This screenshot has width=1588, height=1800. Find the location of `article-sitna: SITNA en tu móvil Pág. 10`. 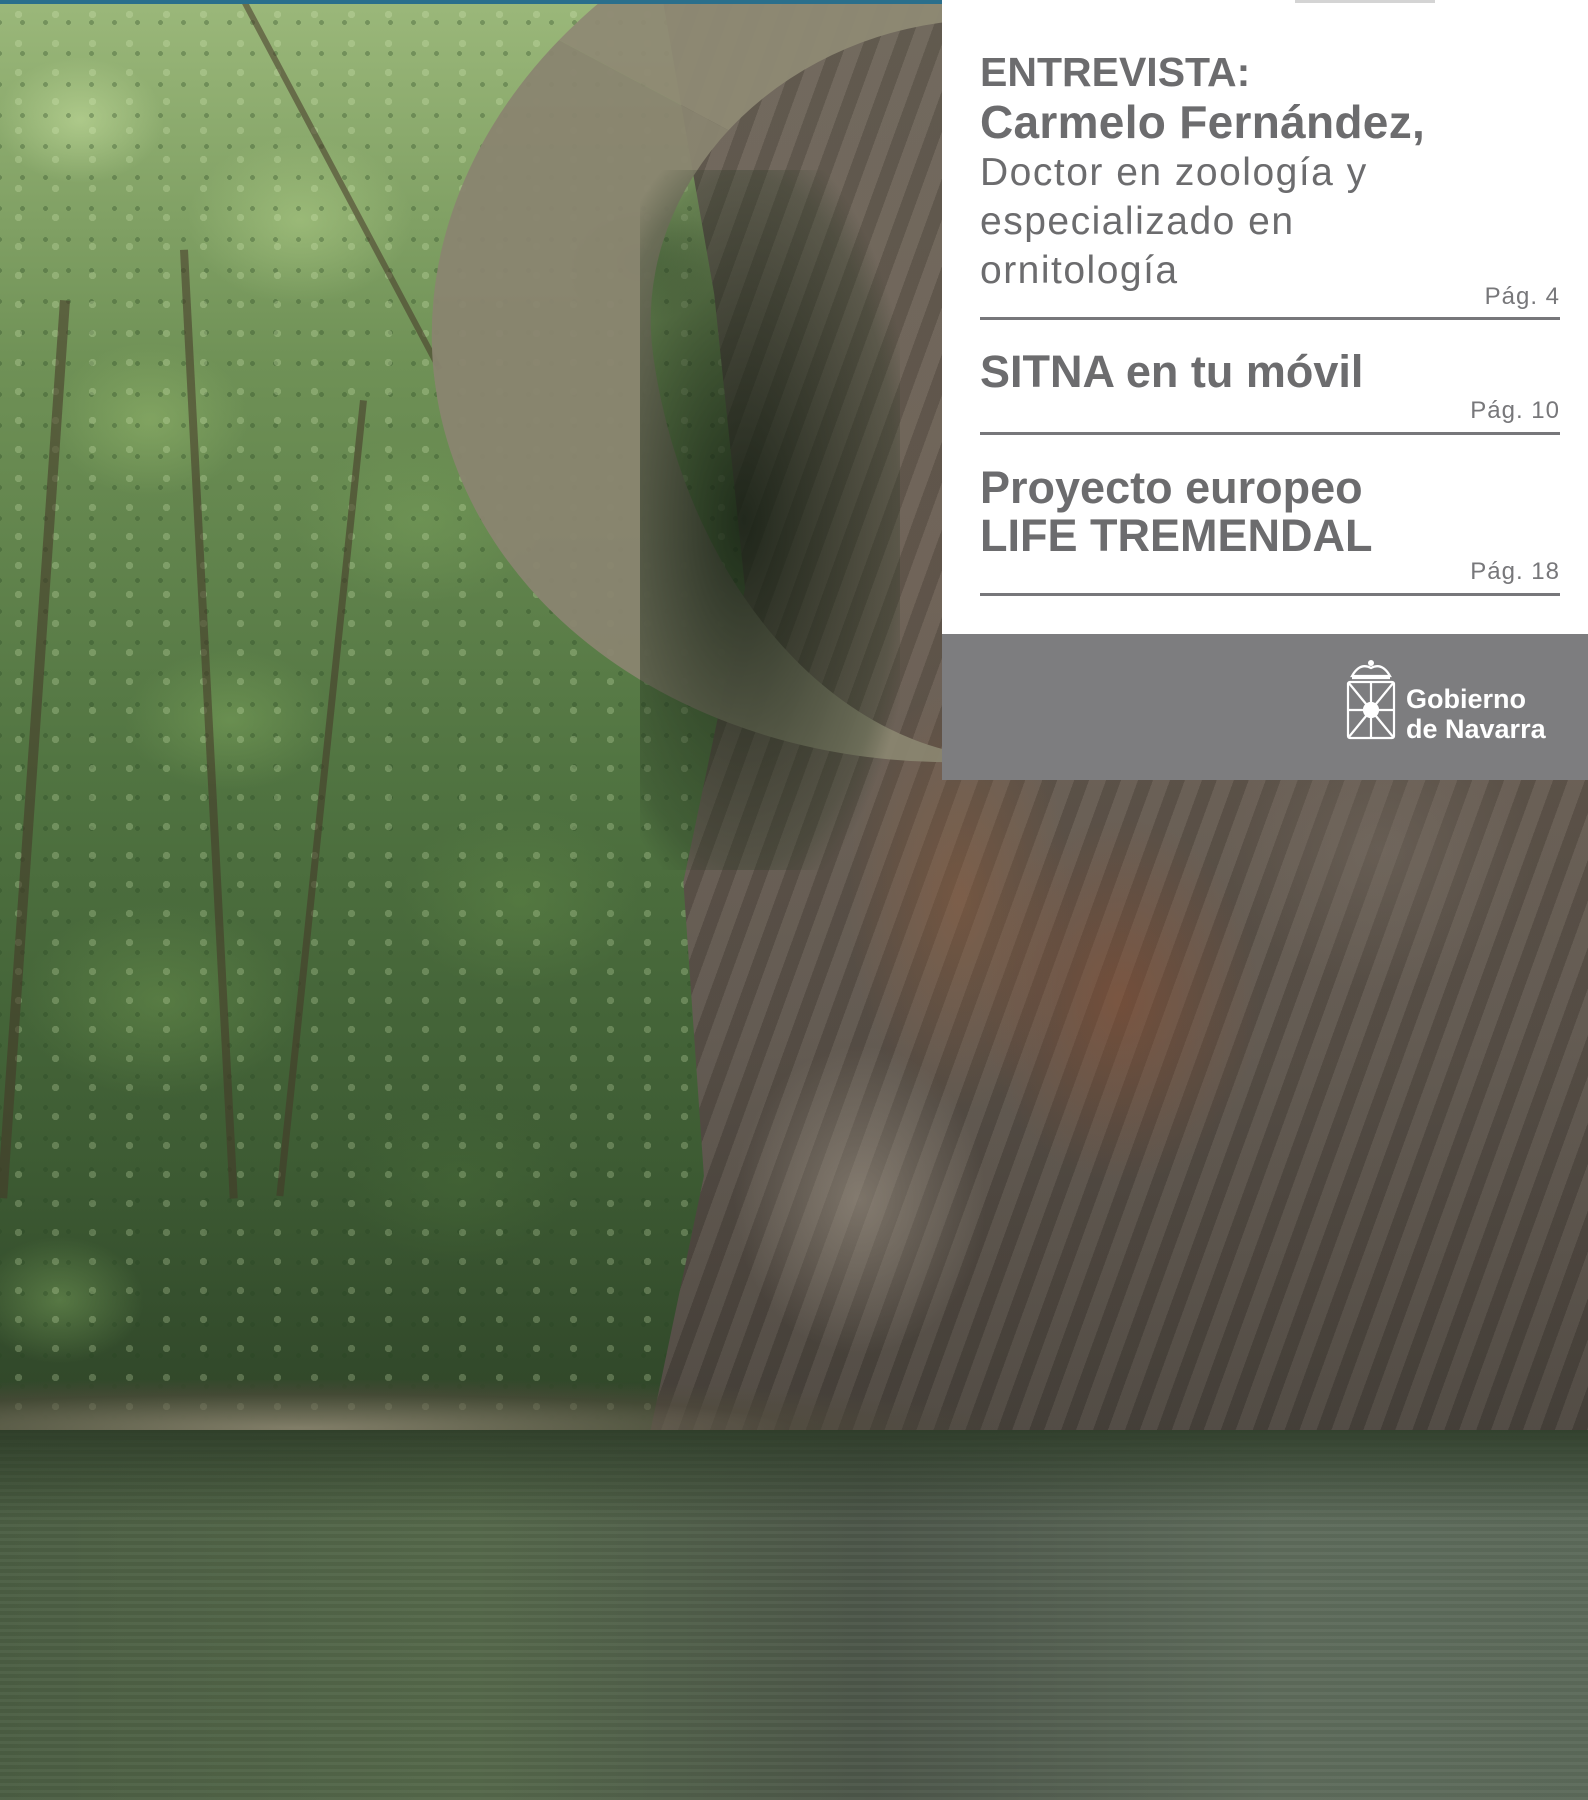

article-sitna: SITNA en tu móvil Pág. 10 is located at coordinates (1270, 392).